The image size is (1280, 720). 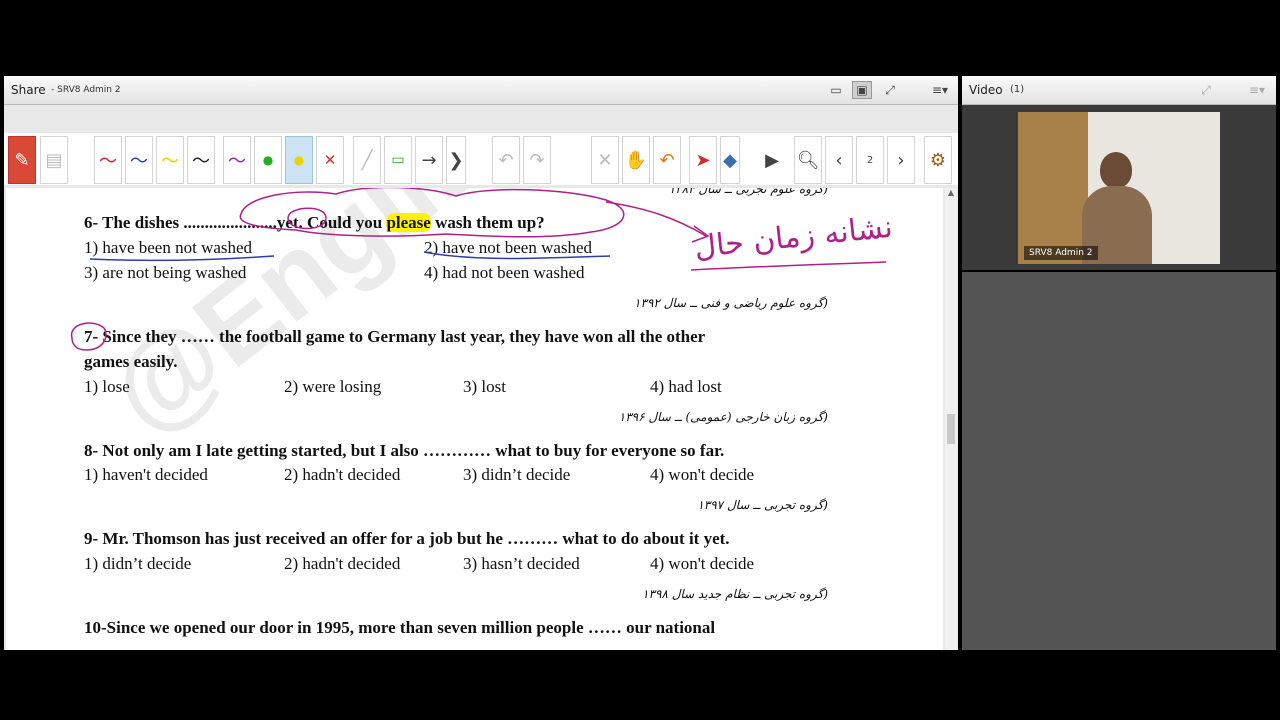 I want to click on q7-option-1: 1) lose, so click(x=107, y=386).